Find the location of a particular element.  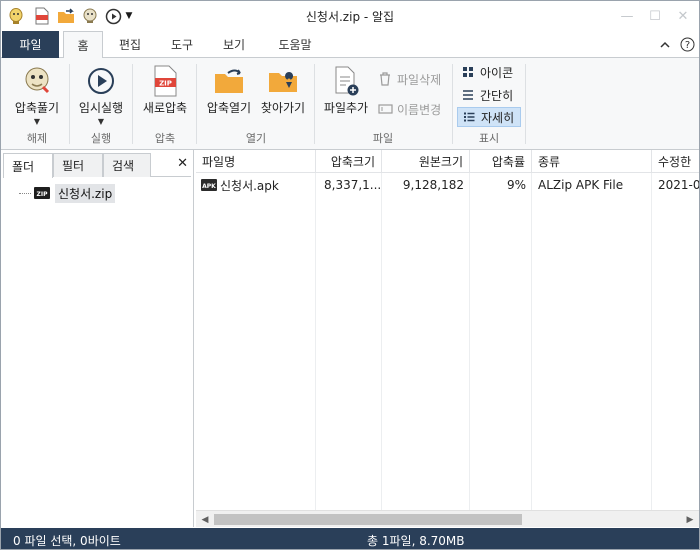

scrollbar-thumb is located at coordinates (368, 519).